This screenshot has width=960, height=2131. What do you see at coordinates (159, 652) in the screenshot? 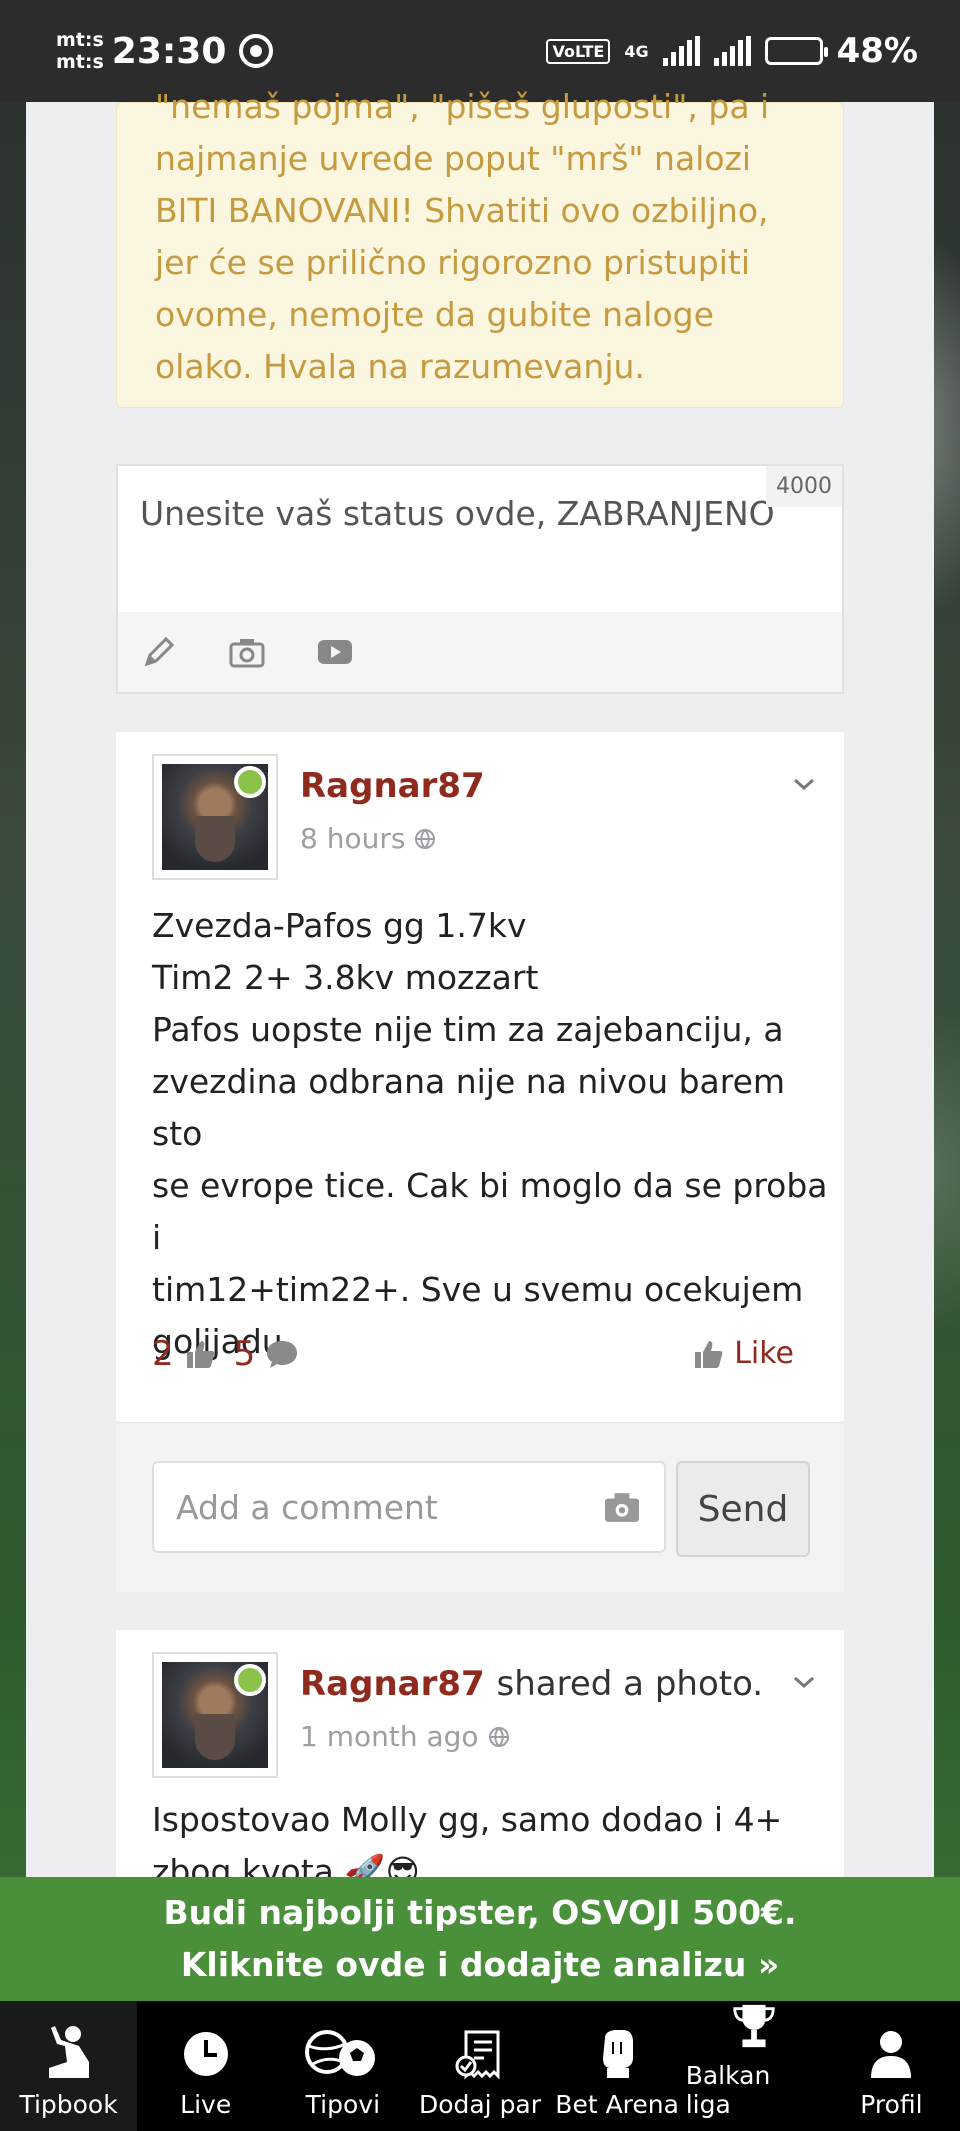
I see `pencil-icon` at bounding box center [159, 652].